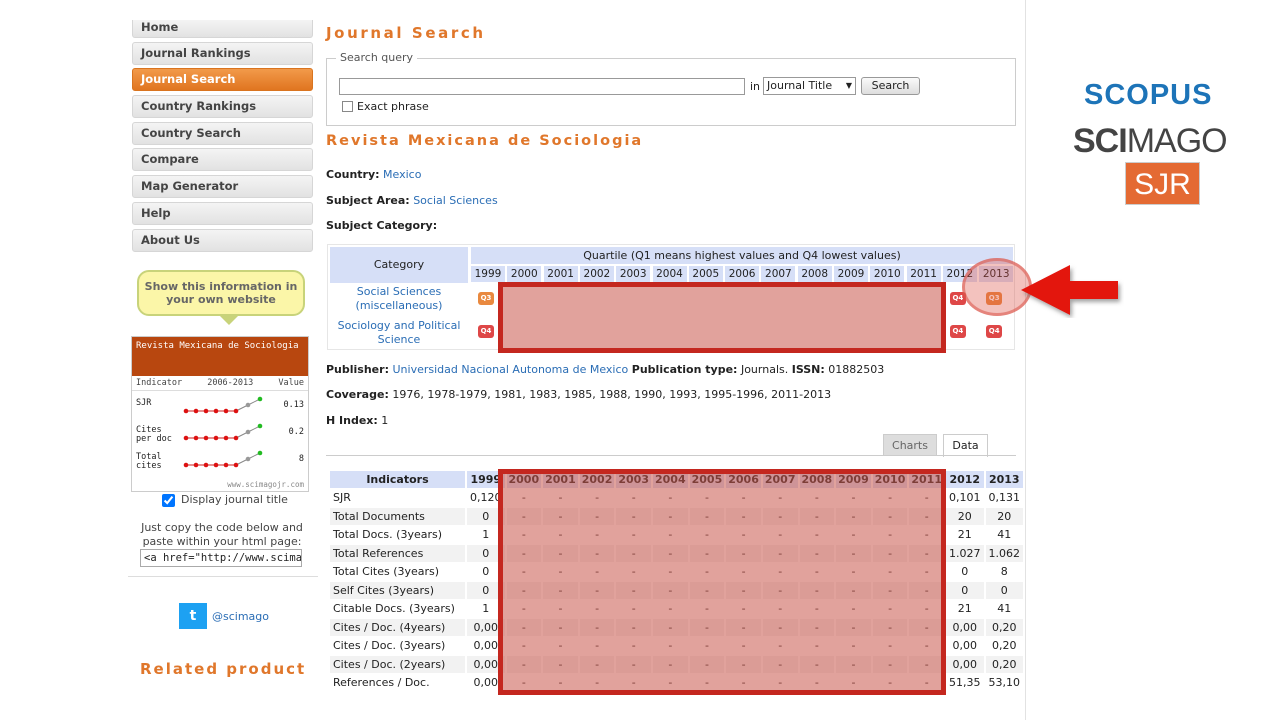  I want to click on exact-phrase-checkbox, so click(347, 106).